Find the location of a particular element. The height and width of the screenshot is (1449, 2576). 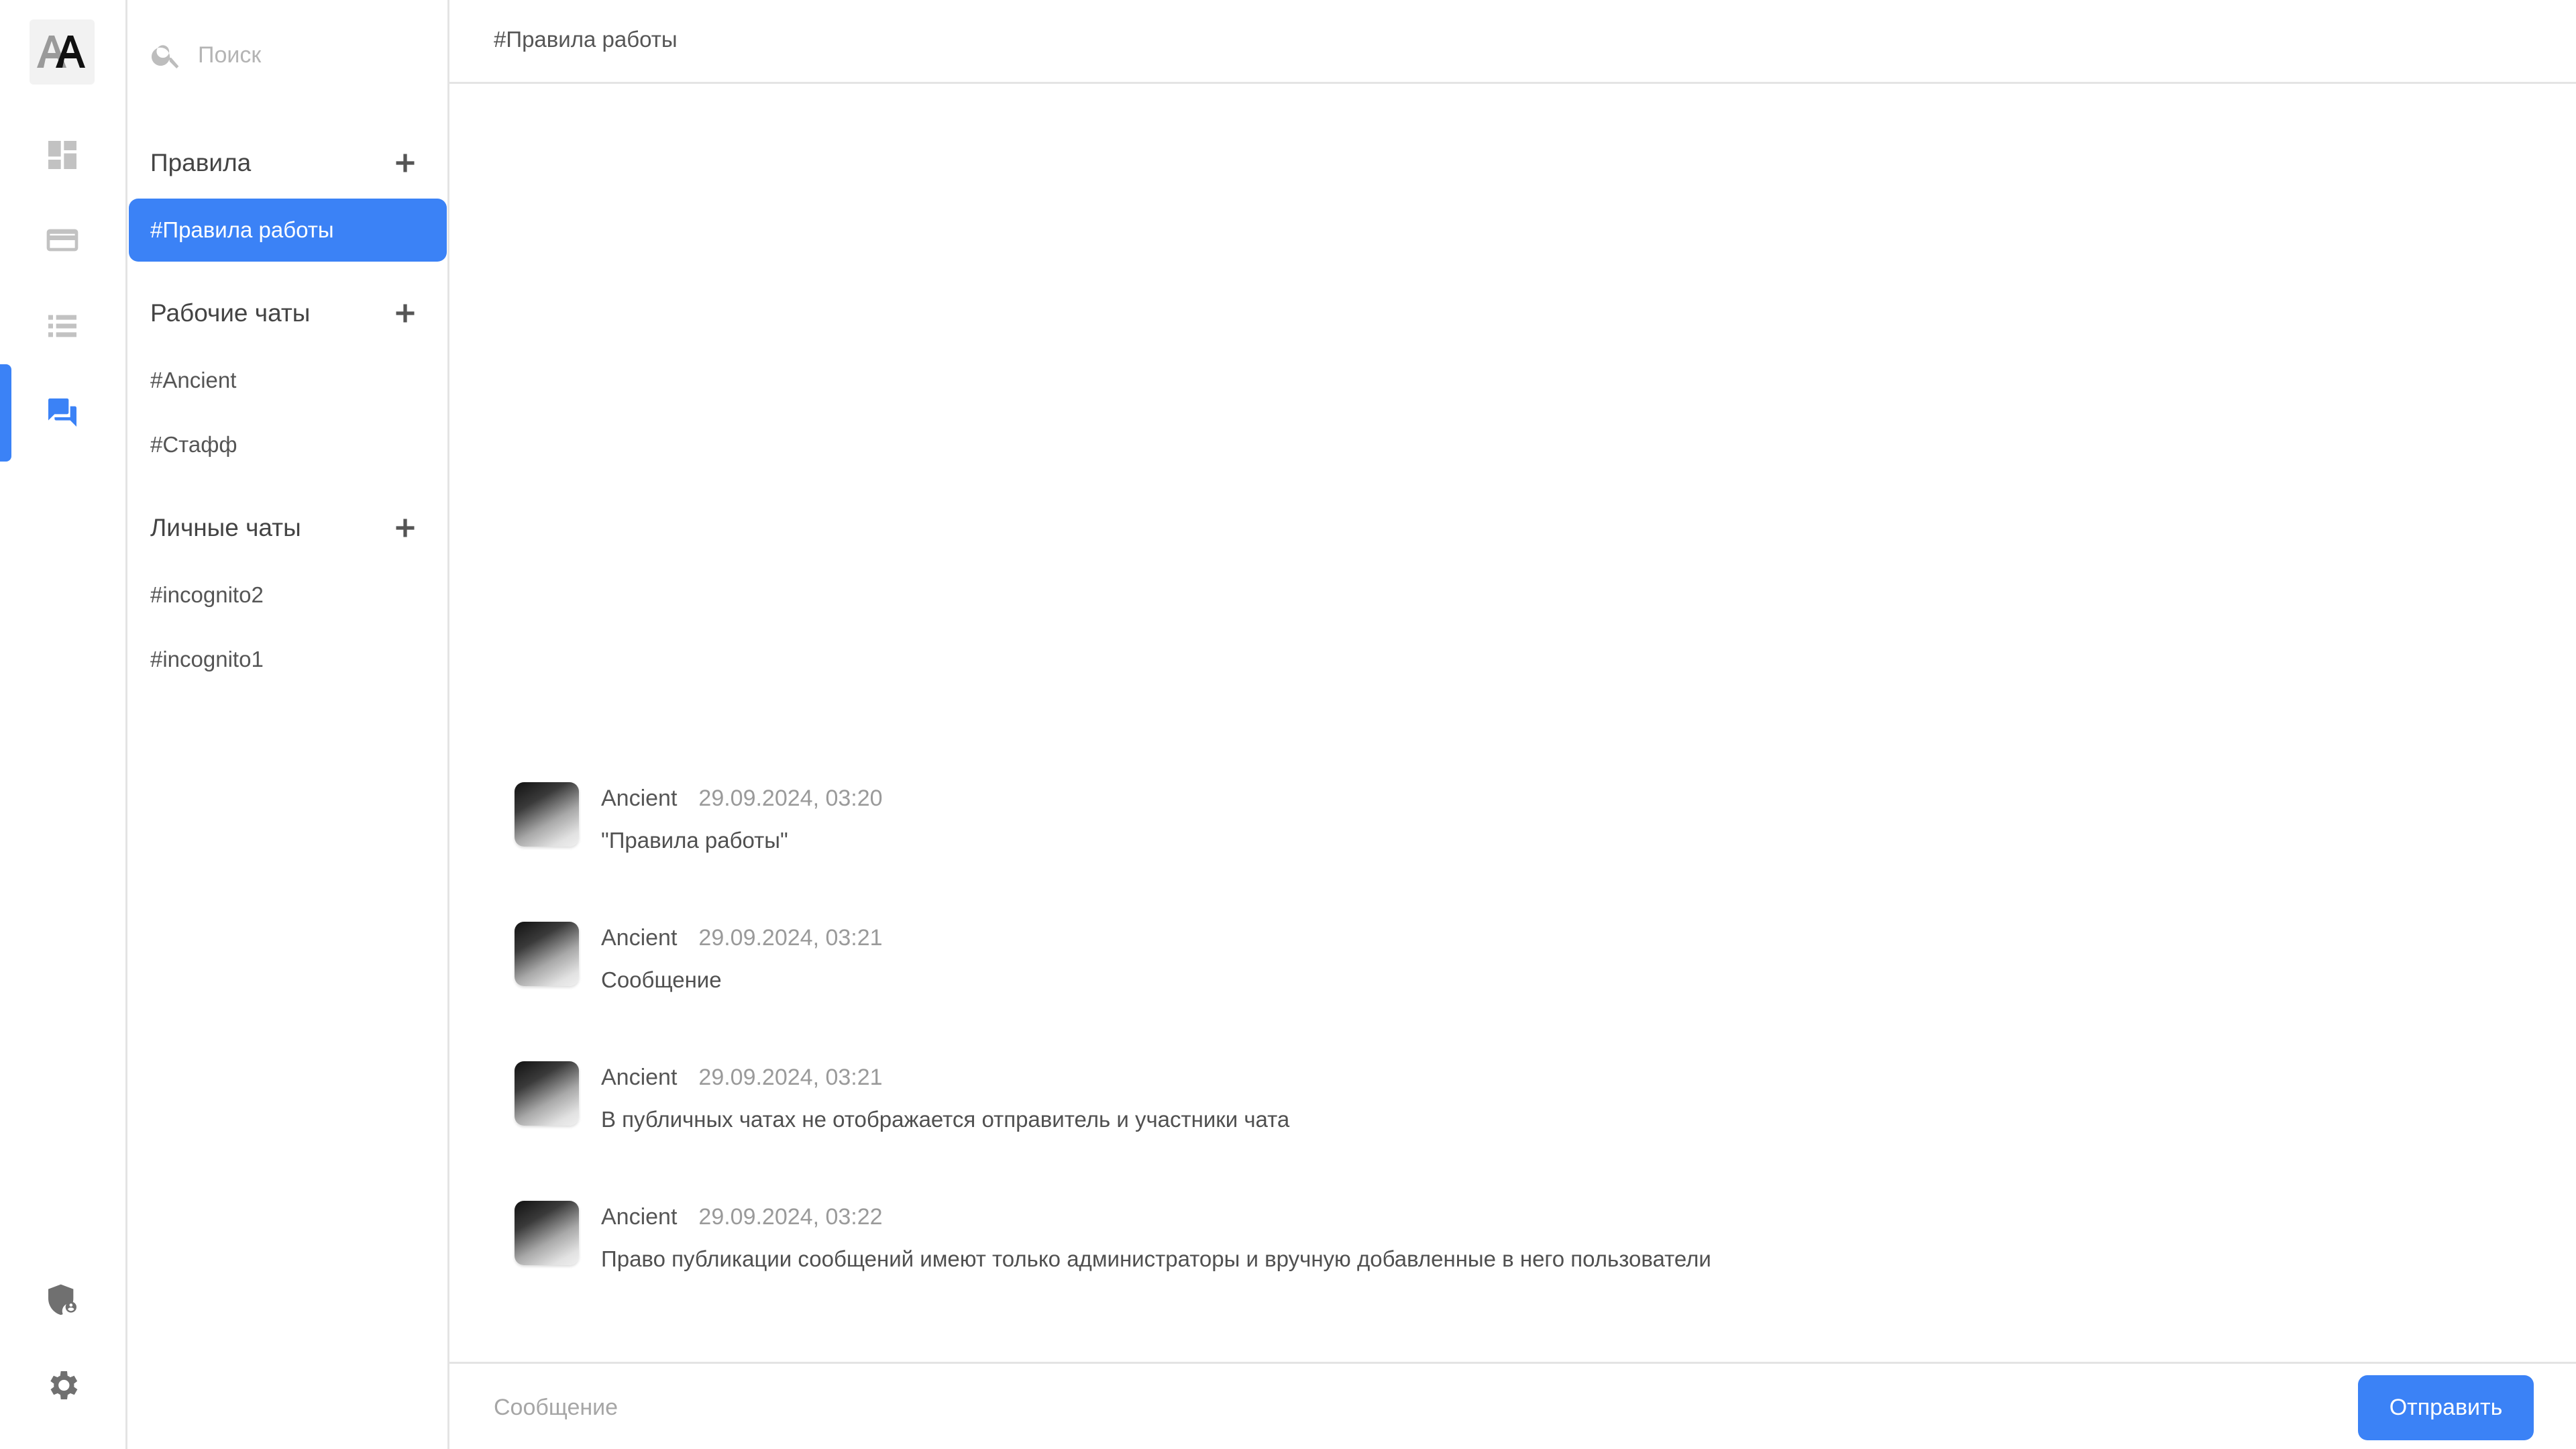

list-icon is located at coordinates (62, 326).